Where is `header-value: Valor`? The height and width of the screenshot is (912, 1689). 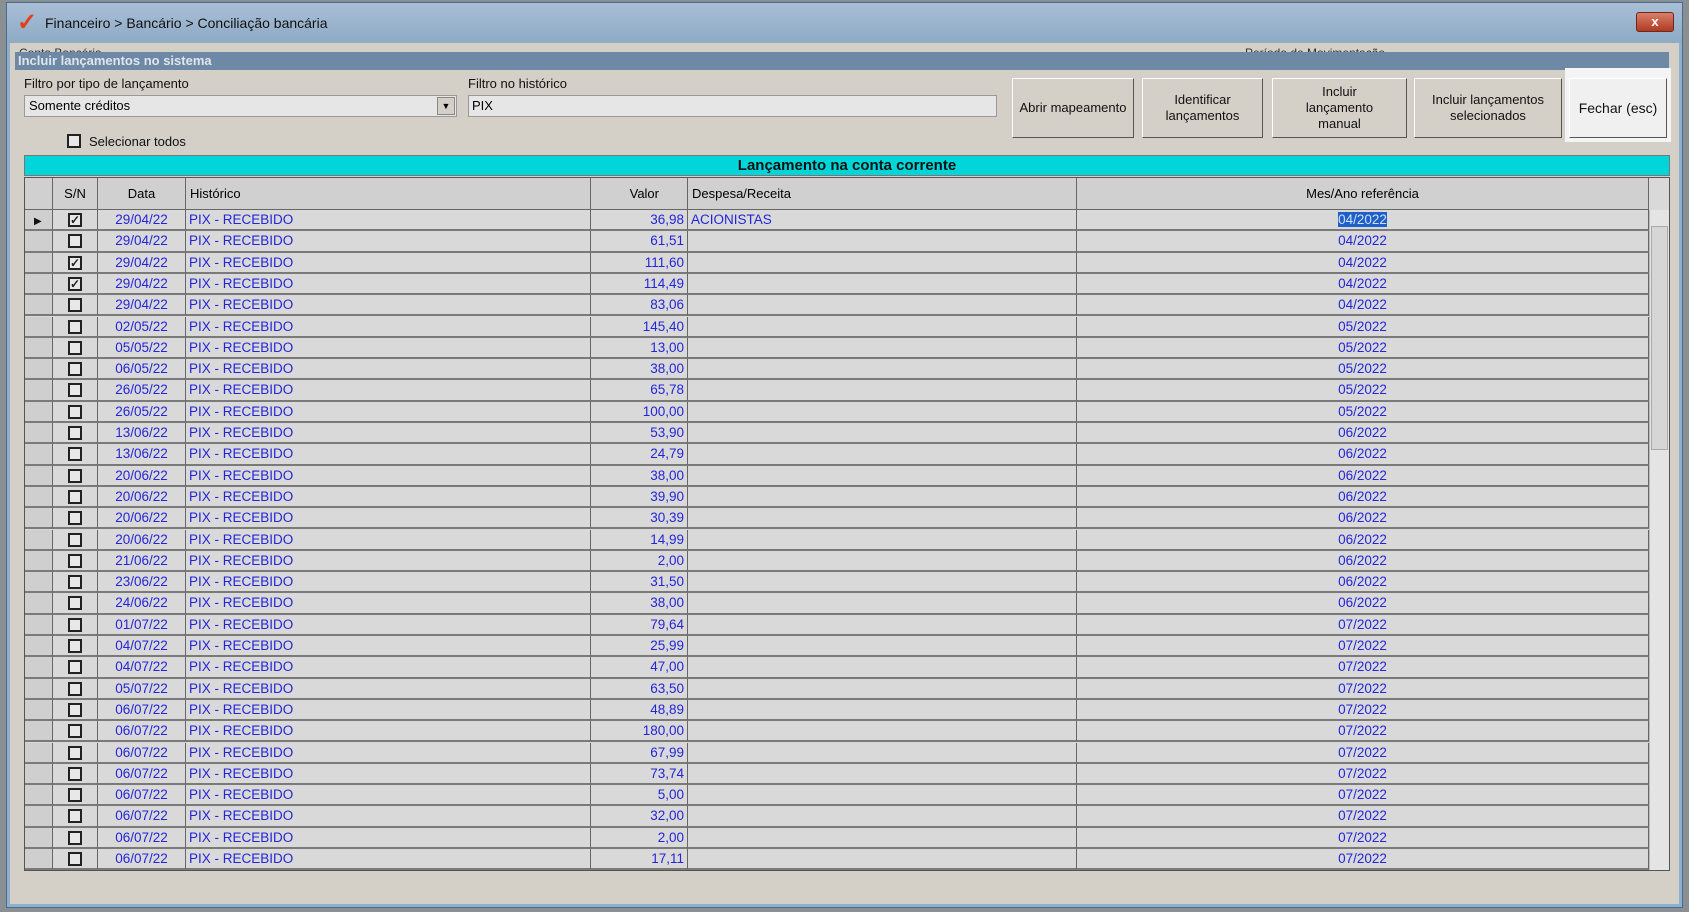 header-value: Valor is located at coordinates (639, 194).